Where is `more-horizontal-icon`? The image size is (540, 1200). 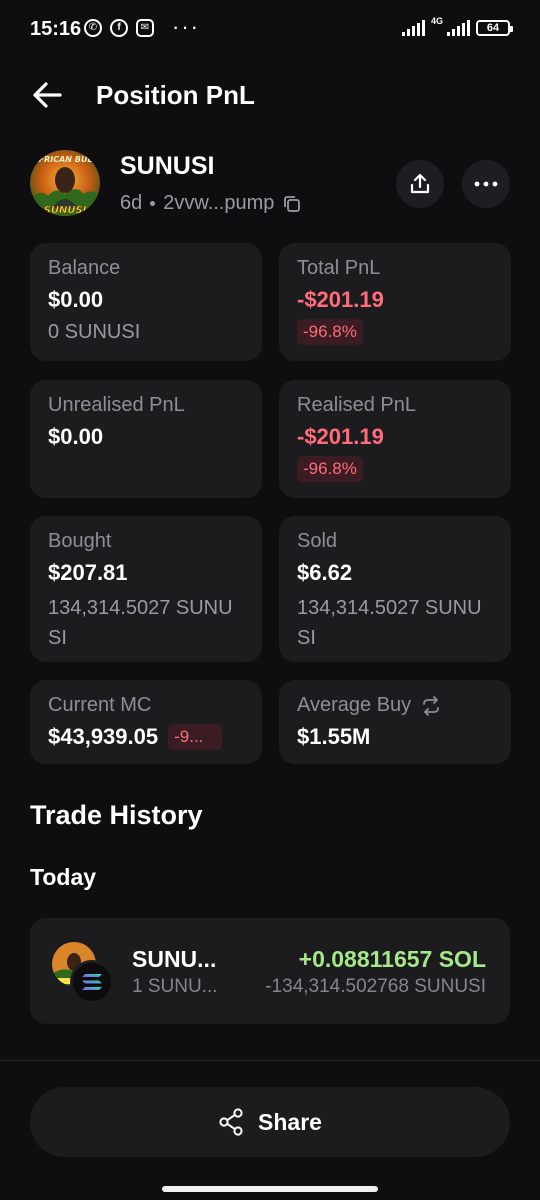 more-horizontal-icon is located at coordinates (486, 184).